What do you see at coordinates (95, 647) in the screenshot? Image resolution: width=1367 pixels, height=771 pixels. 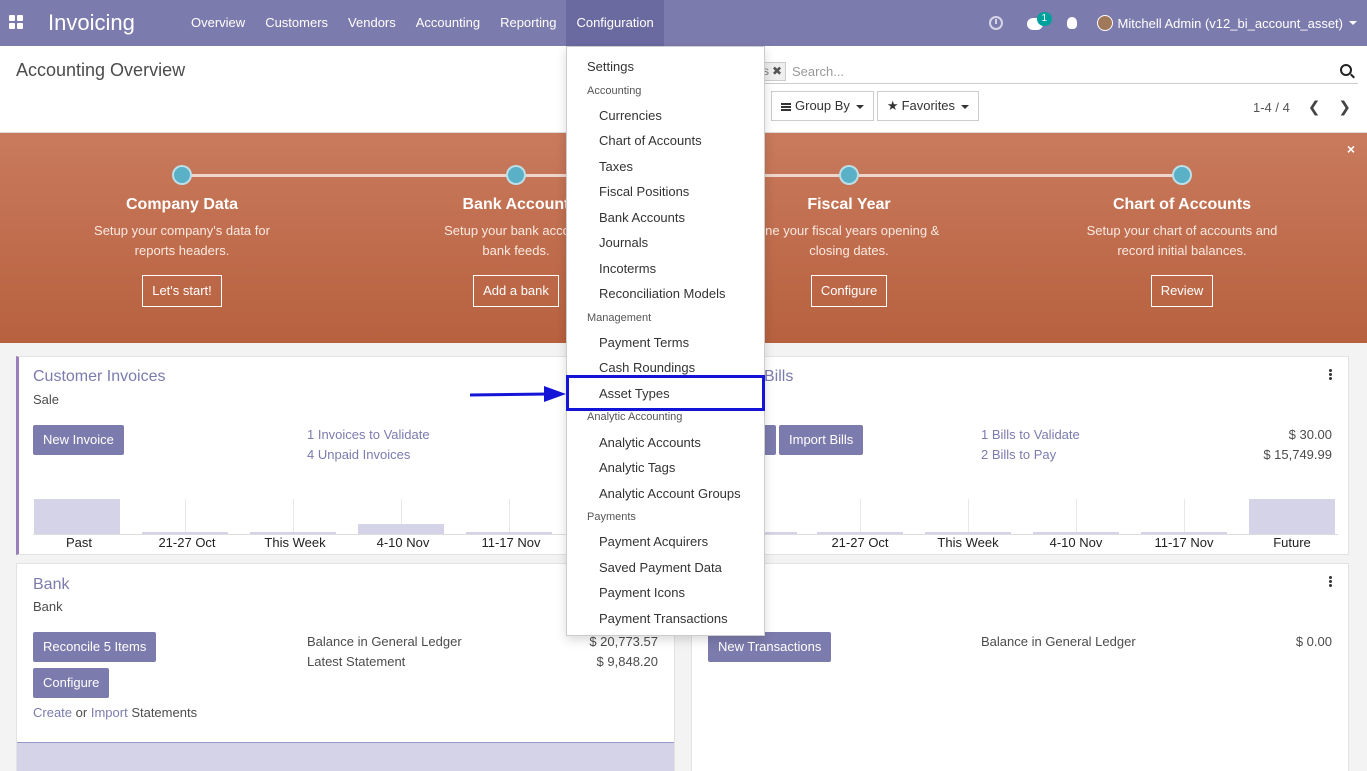 I see `reconcile-button: Reconcile 5 Items` at bounding box center [95, 647].